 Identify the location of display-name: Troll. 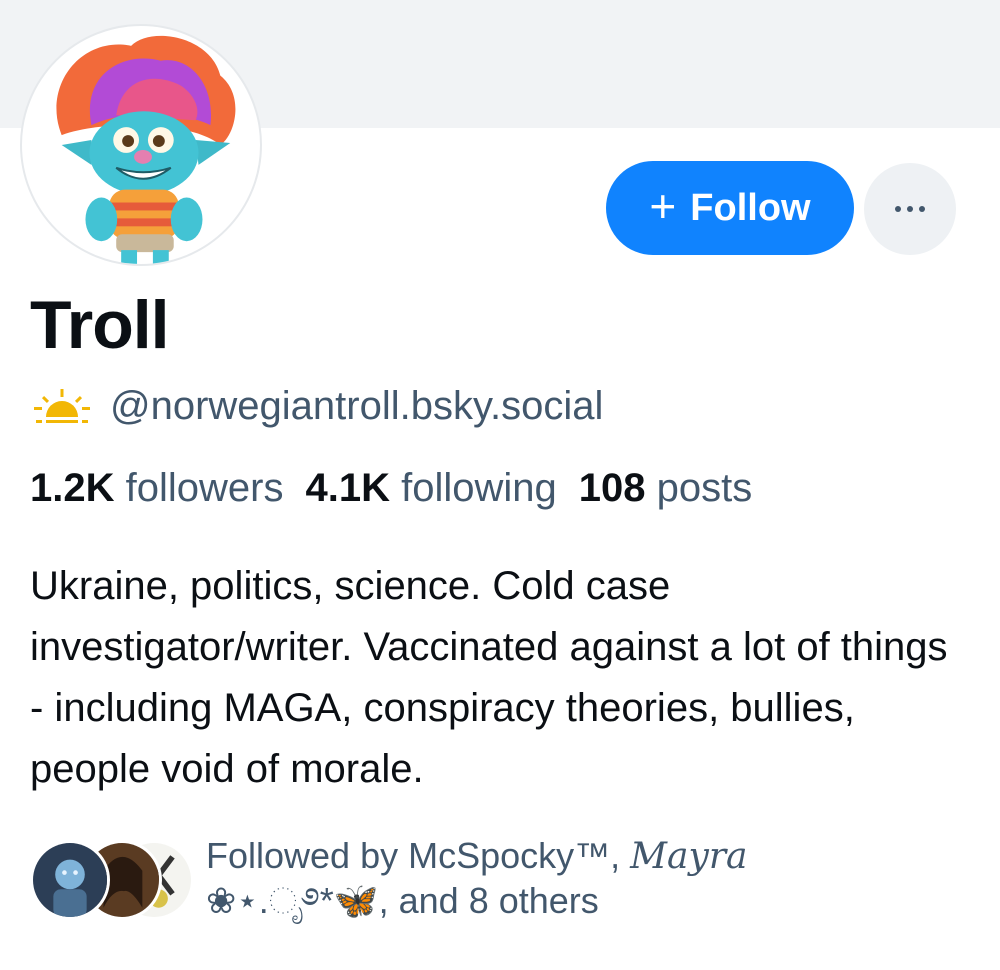
(100, 325).